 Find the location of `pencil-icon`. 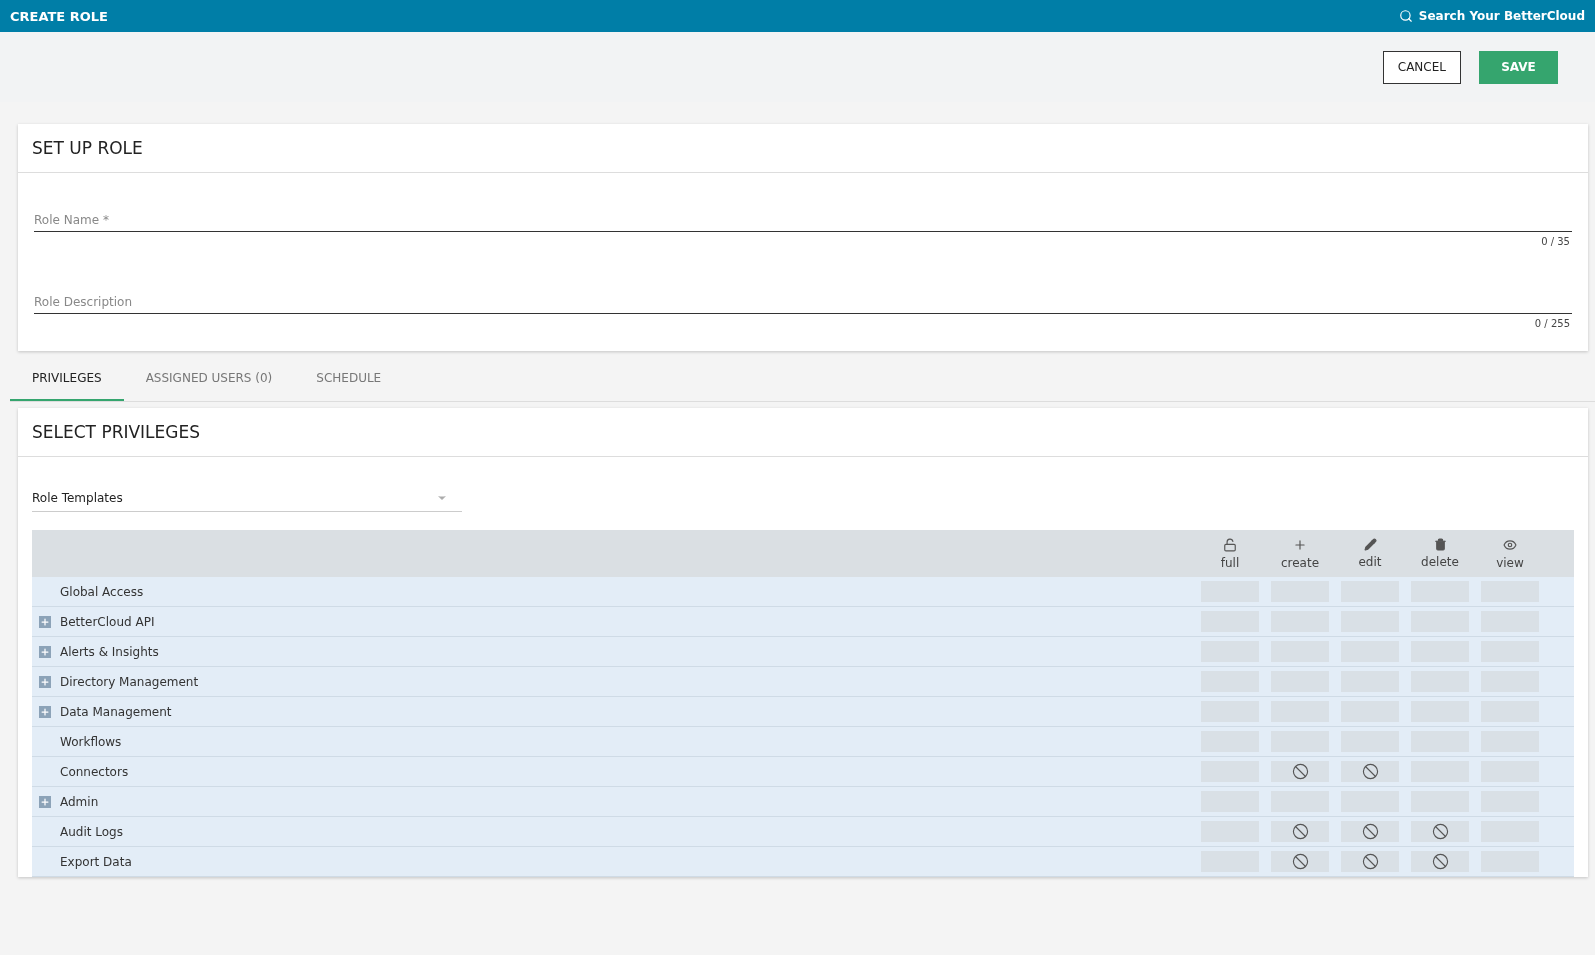

pencil-icon is located at coordinates (1370, 544).